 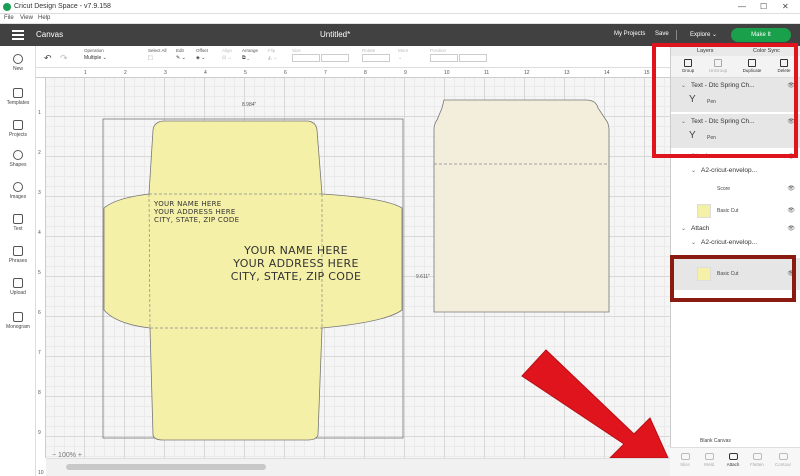 What do you see at coordinates (438, 50) in the screenshot?
I see `position-label: Position` at bounding box center [438, 50].